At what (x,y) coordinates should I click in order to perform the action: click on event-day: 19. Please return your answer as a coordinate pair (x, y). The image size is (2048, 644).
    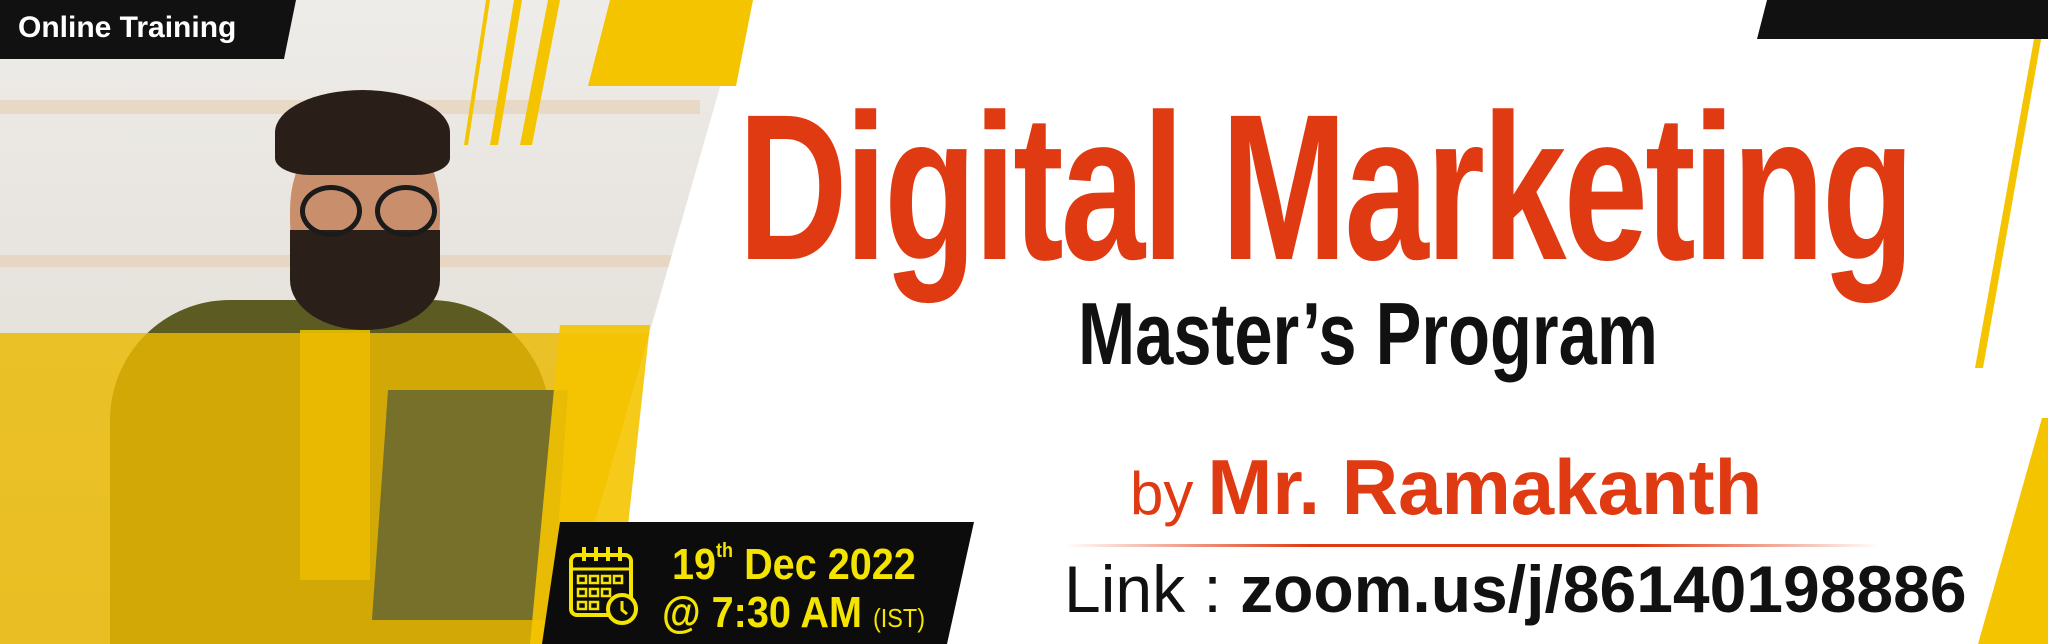
    Looking at the image, I should click on (694, 564).